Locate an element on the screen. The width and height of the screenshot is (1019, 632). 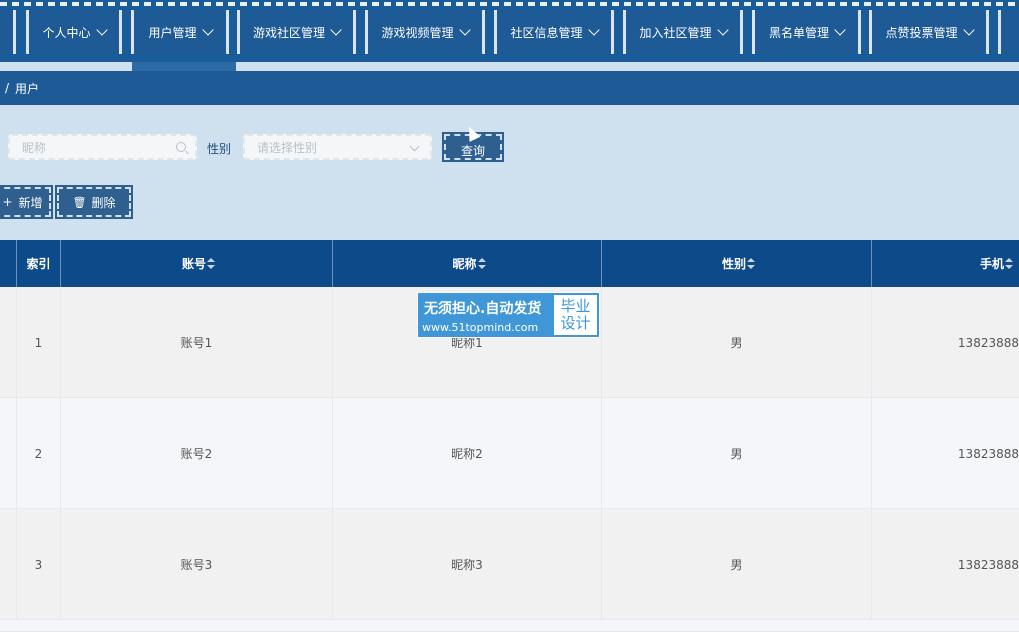
plus-icon: + is located at coordinates (7, 202).